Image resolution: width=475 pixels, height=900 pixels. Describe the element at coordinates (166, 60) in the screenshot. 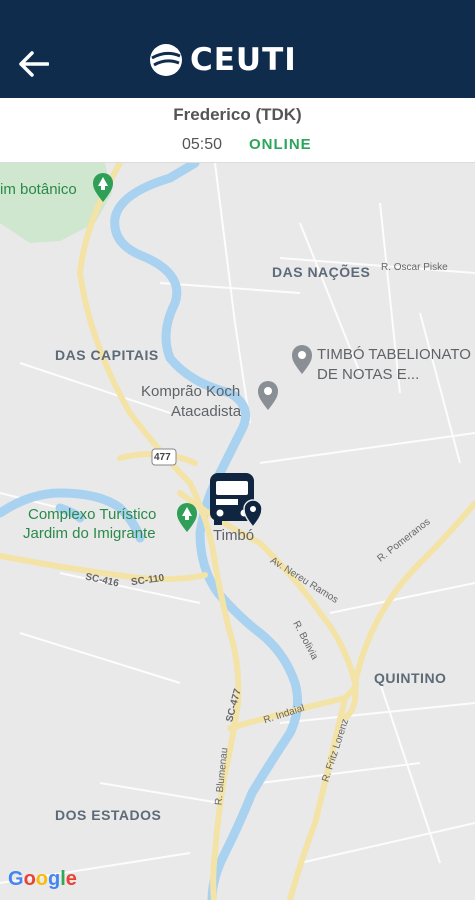

I see `ceuti-logo-icon` at that location.